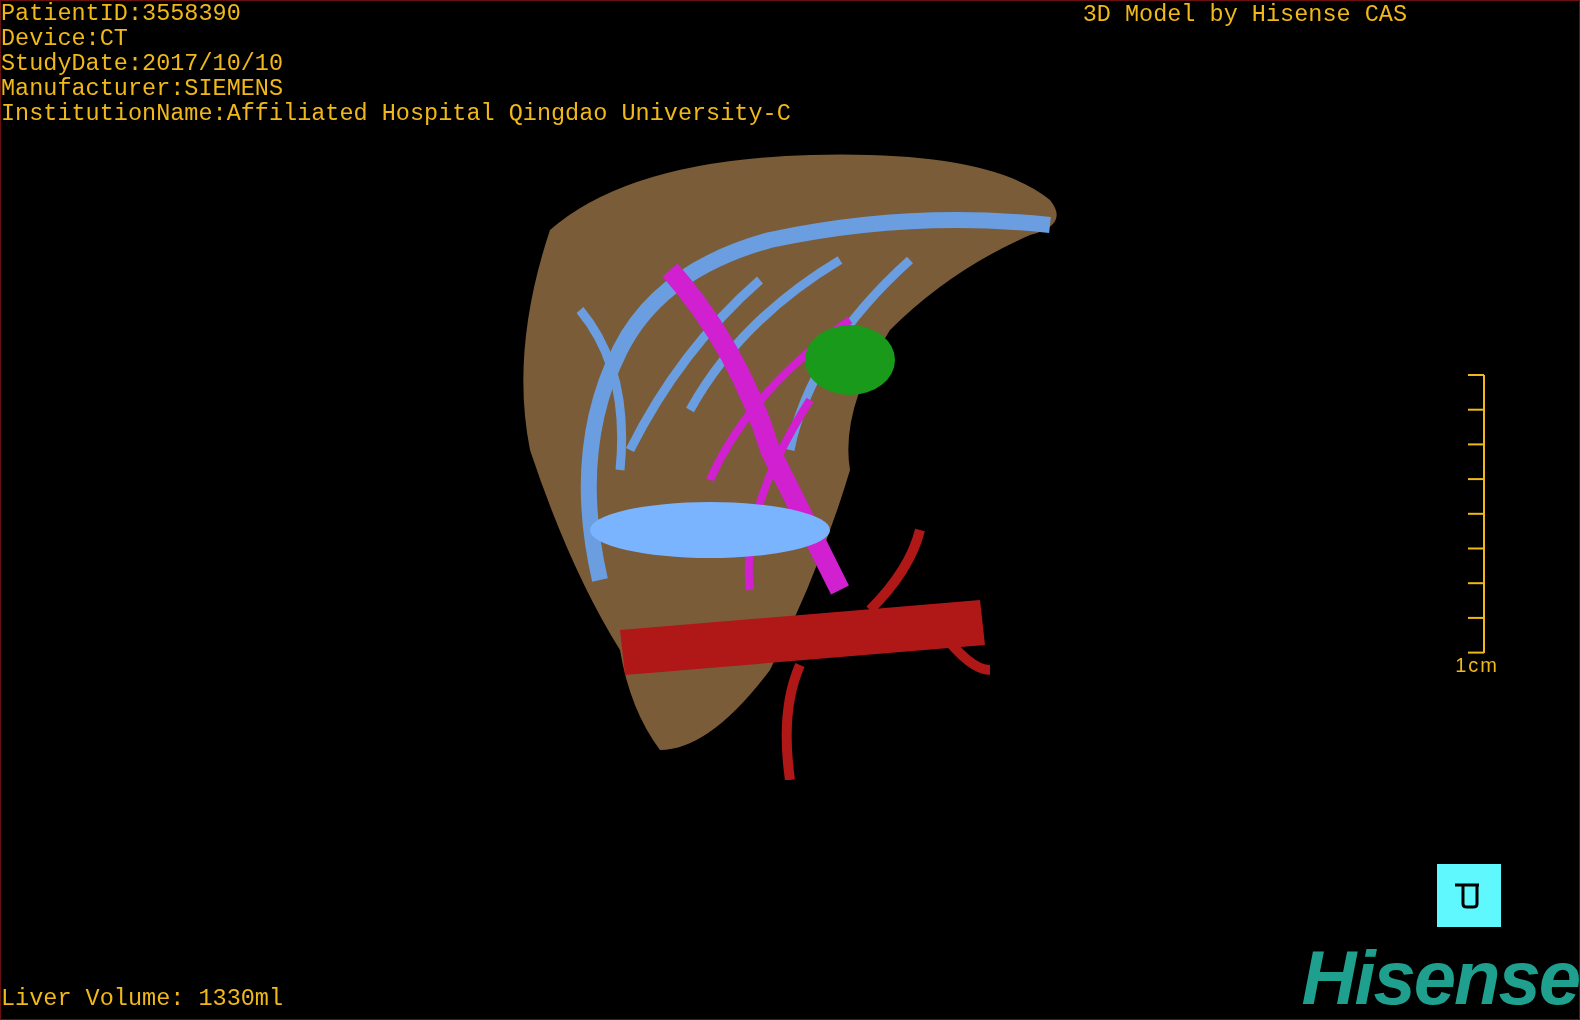  What do you see at coordinates (1469, 895) in the screenshot?
I see `tool-button` at bounding box center [1469, 895].